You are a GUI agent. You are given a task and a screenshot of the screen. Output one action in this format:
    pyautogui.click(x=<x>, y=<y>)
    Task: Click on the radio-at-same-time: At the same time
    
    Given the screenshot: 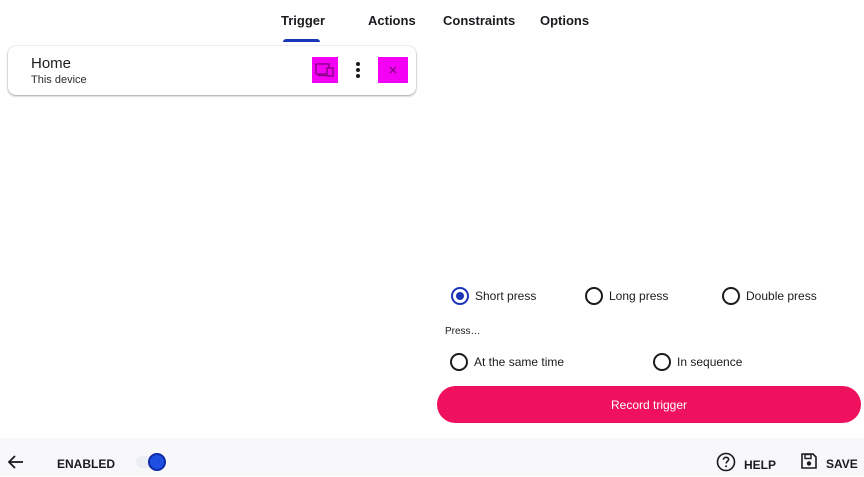 What is the action you would take?
    pyautogui.click(x=507, y=362)
    